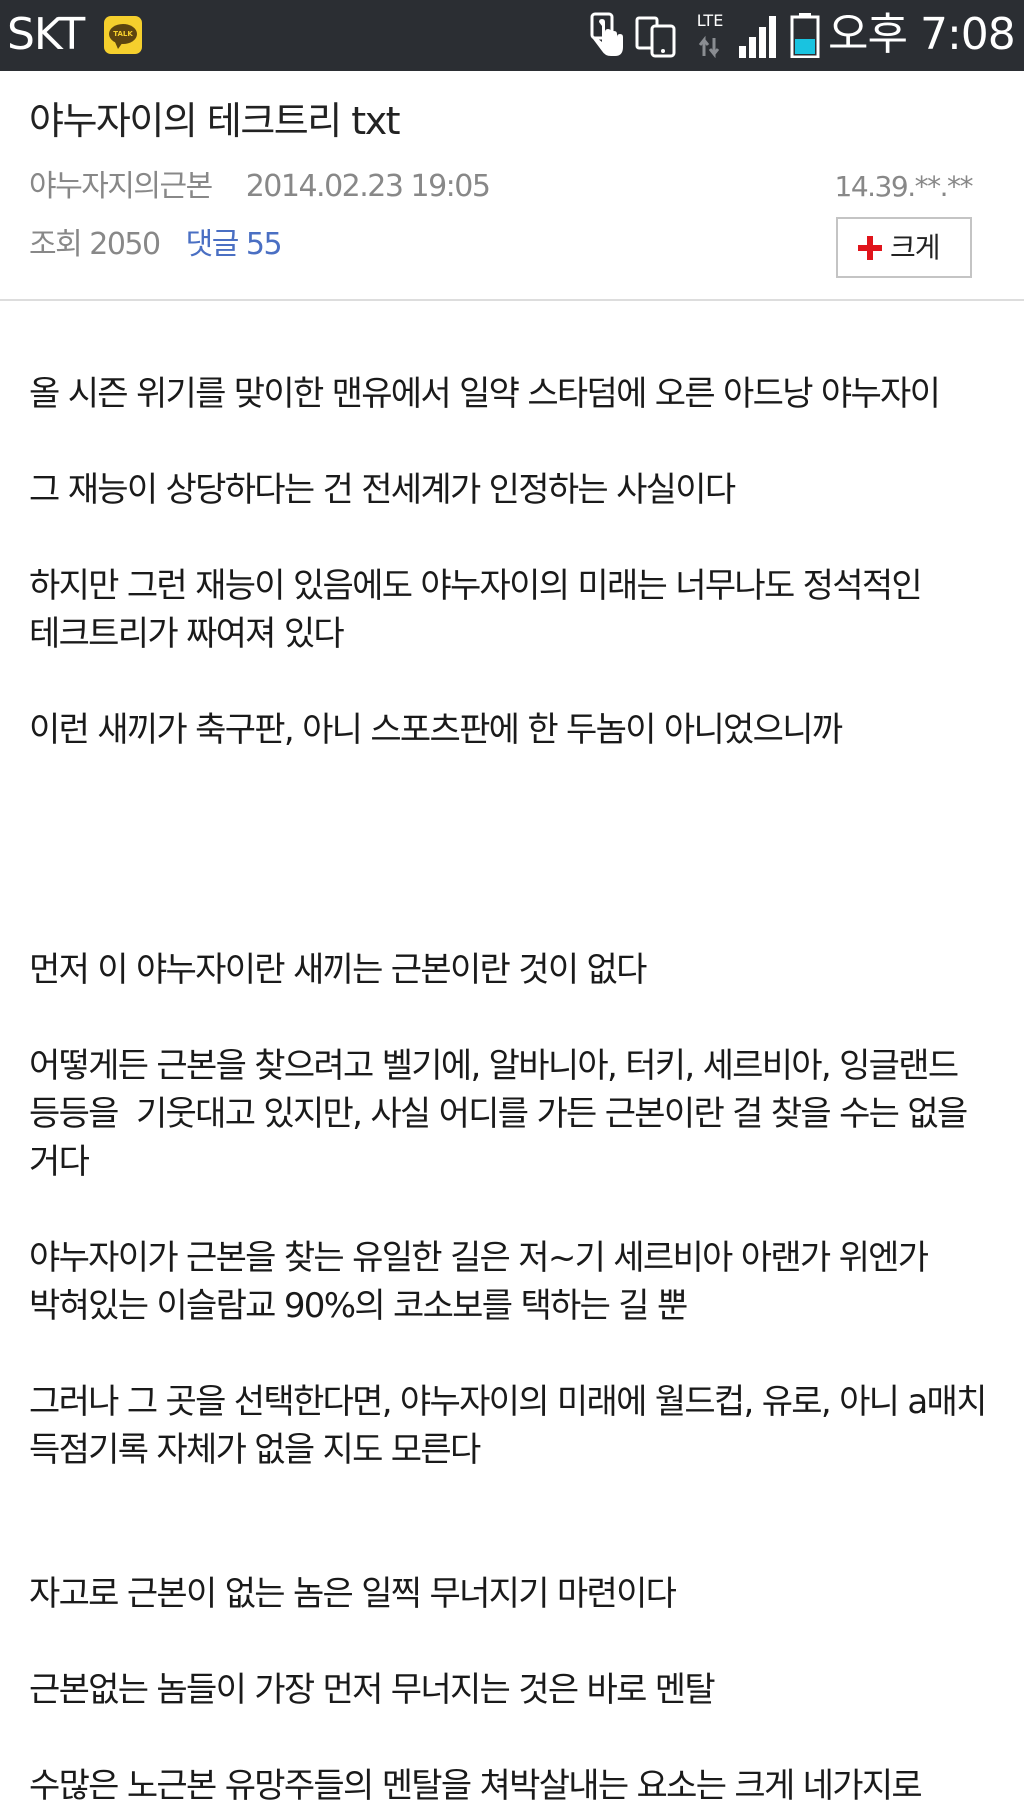  Describe the element at coordinates (382, 490) in the screenshot. I see `body-paragraph: 그 재능이 상당하다는 건 전세계가 인정하는 사실이다` at that location.